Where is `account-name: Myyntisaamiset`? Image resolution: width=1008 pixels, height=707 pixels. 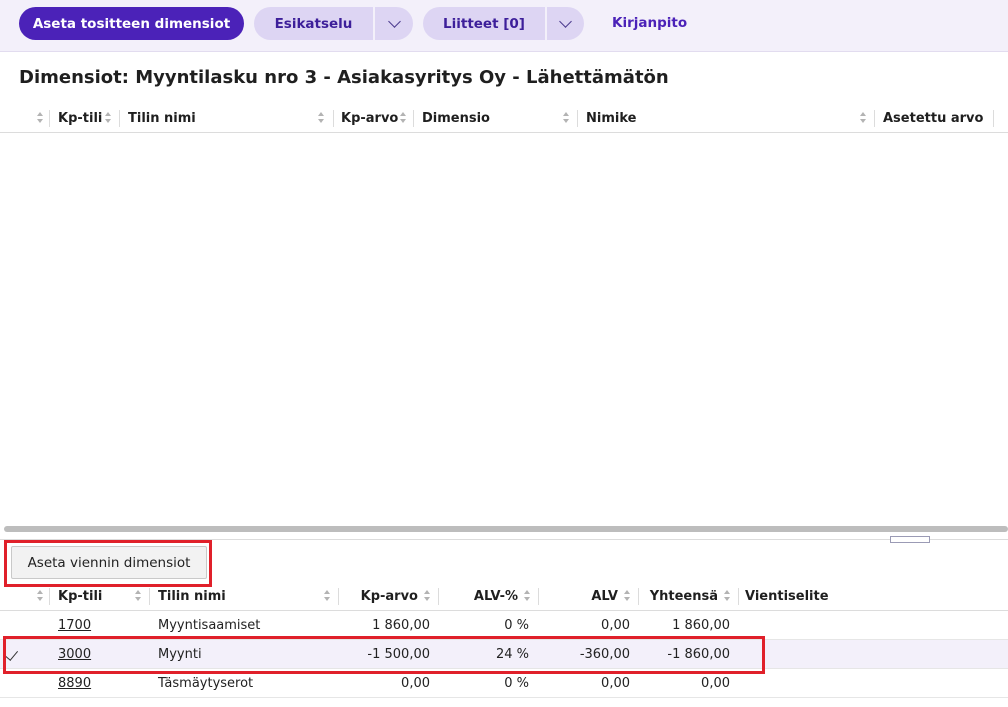 account-name: Myyntisaamiset is located at coordinates (209, 625).